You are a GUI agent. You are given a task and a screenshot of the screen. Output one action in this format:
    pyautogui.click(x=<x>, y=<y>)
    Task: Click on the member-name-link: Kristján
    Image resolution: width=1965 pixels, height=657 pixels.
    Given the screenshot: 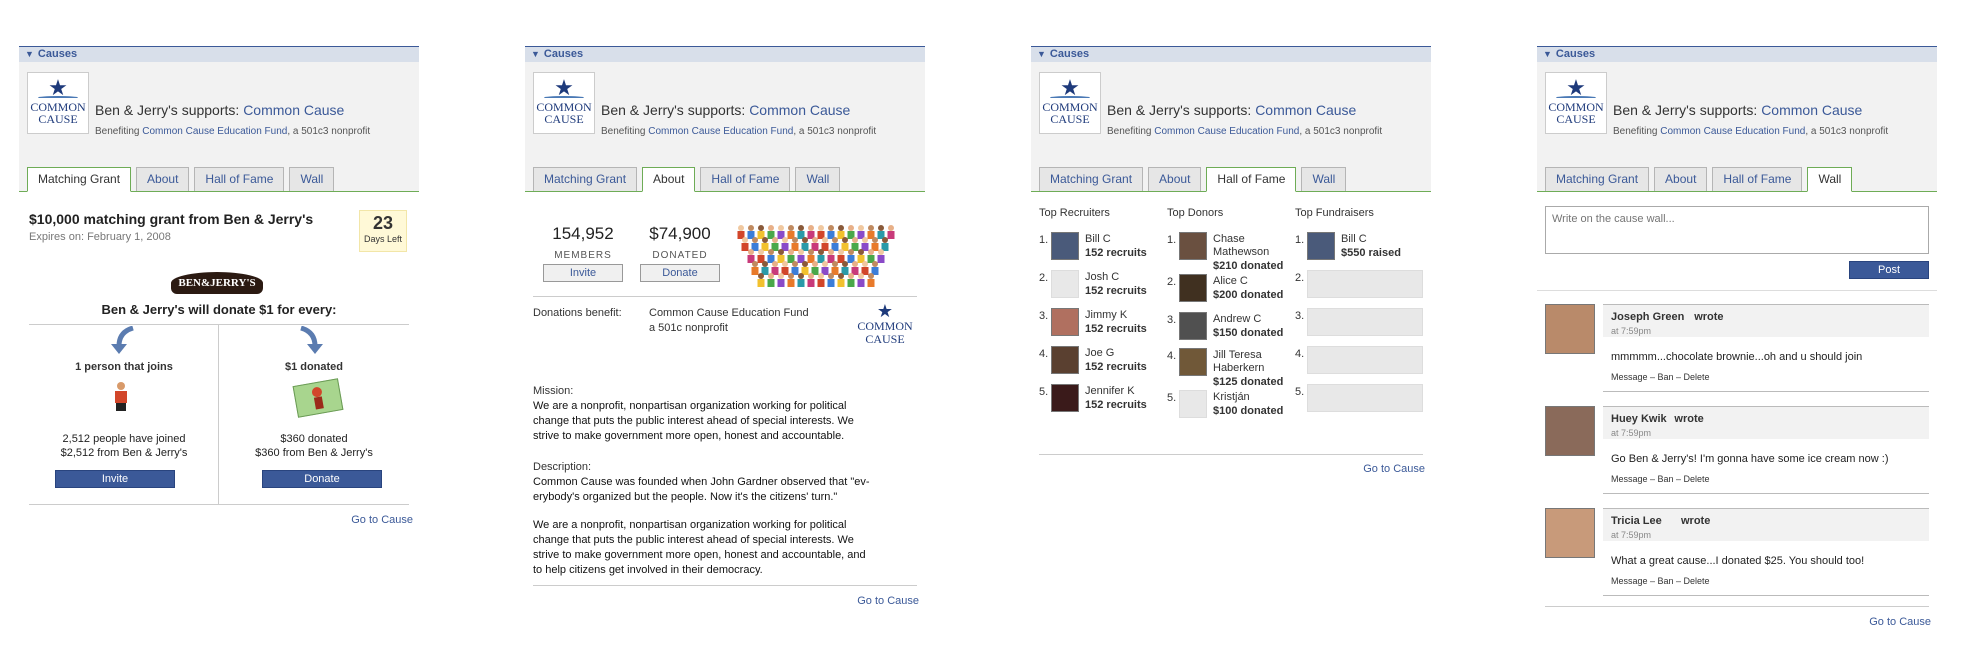 What is the action you would take?
    pyautogui.click(x=1231, y=397)
    